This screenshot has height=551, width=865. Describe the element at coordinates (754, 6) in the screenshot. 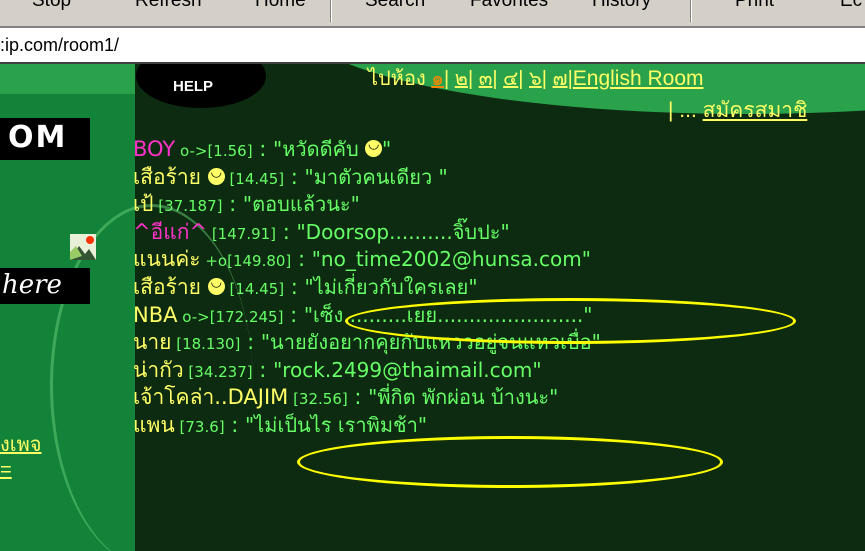

I see `print-button: Print` at that location.